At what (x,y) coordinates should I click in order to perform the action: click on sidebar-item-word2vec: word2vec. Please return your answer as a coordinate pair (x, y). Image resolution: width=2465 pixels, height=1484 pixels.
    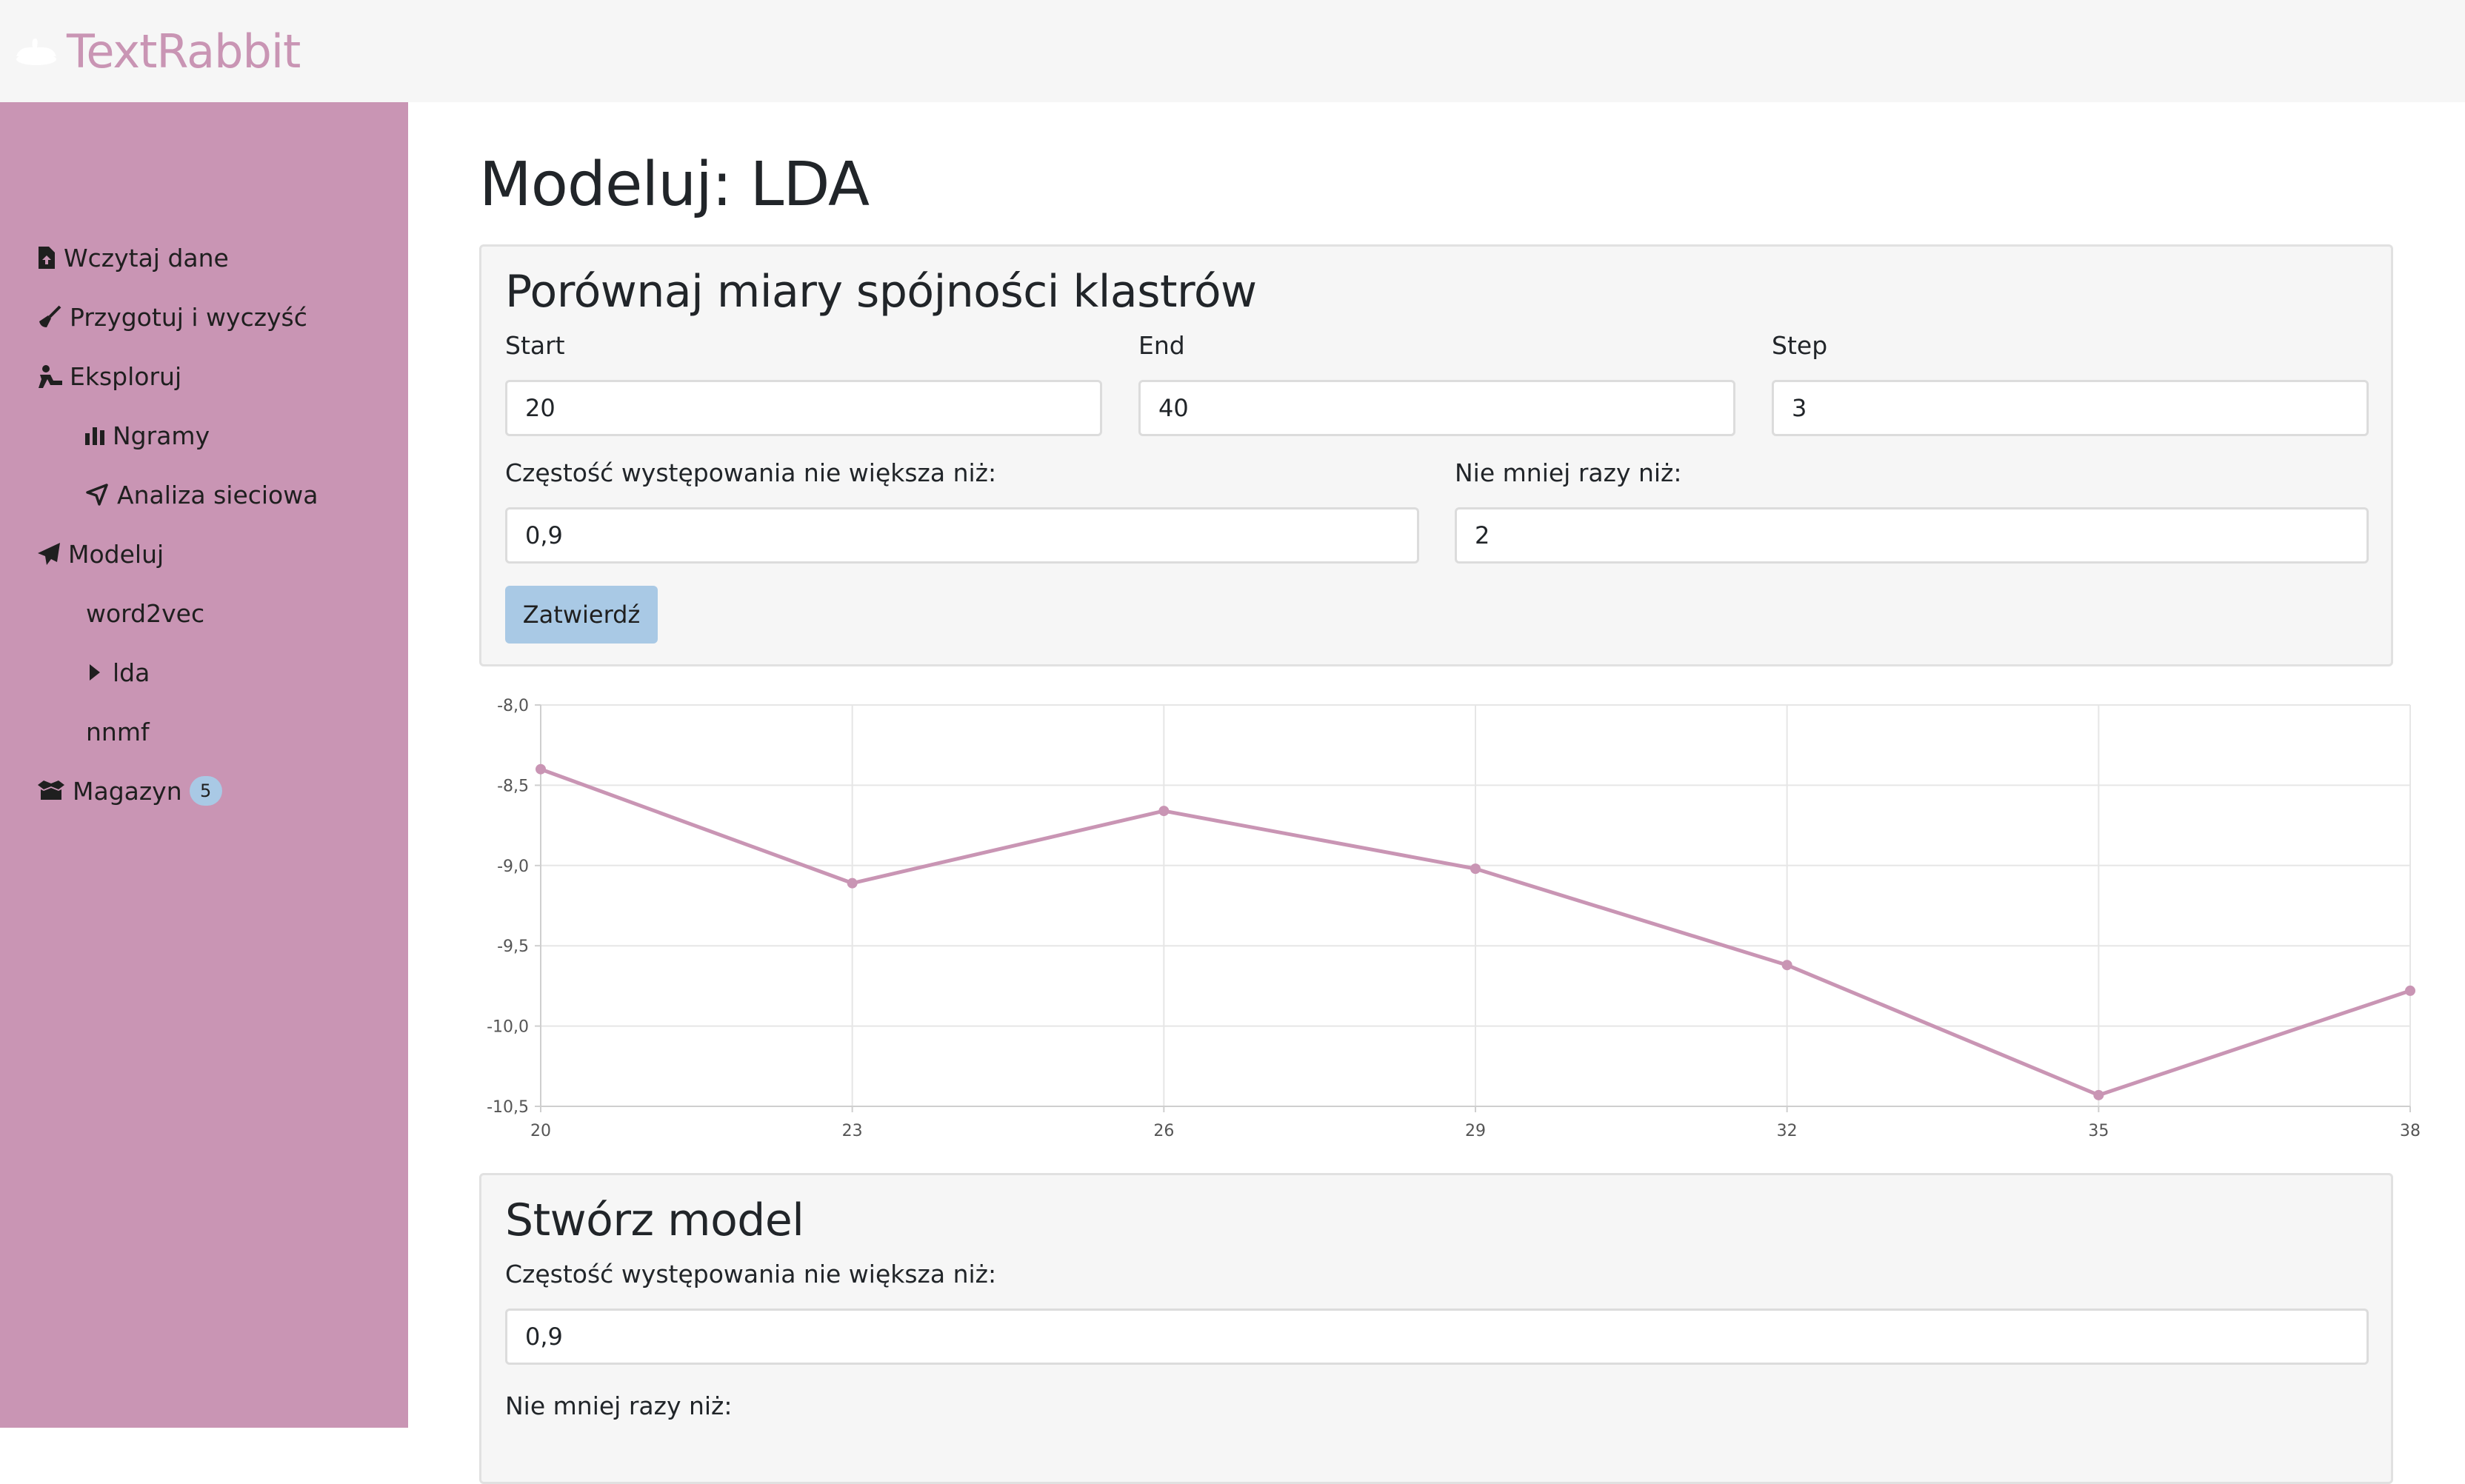
    Looking at the image, I should click on (145, 613).